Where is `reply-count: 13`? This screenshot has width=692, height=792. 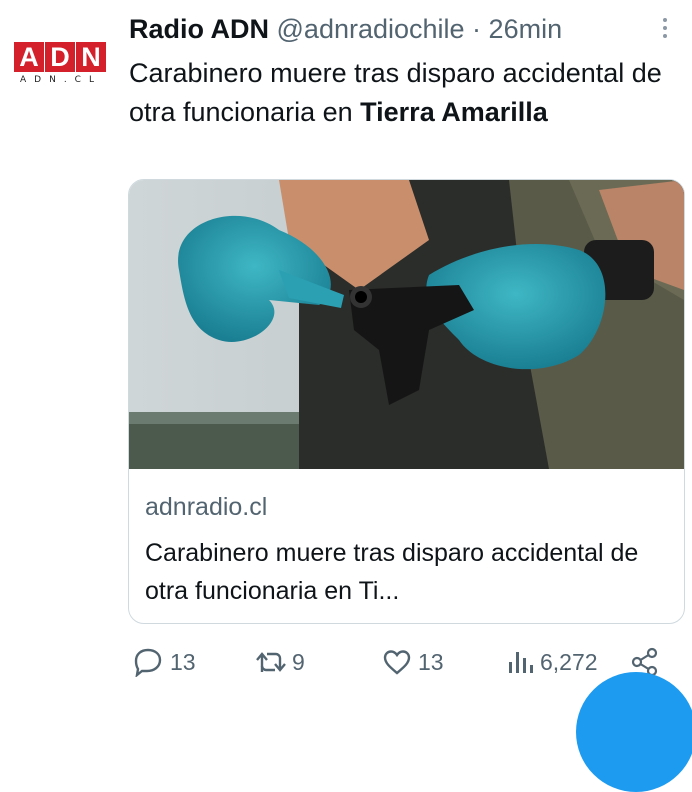
reply-count: 13 is located at coordinates (183, 661).